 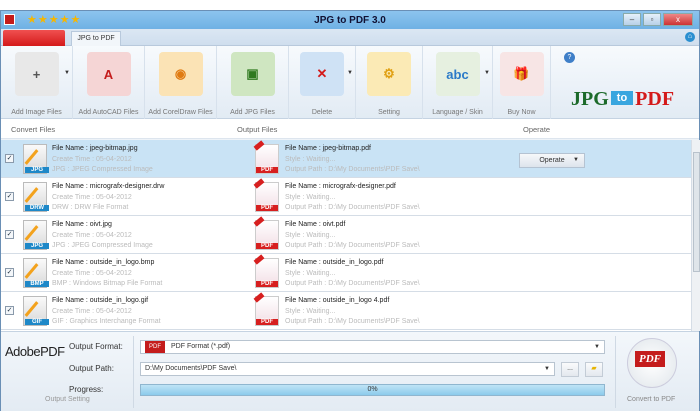 What do you see at coordinates (95, 148) in the screenshot?
I see `source-file-name: File Name : jpeg-bitmap.jpg` at bounding box center [95, 148].